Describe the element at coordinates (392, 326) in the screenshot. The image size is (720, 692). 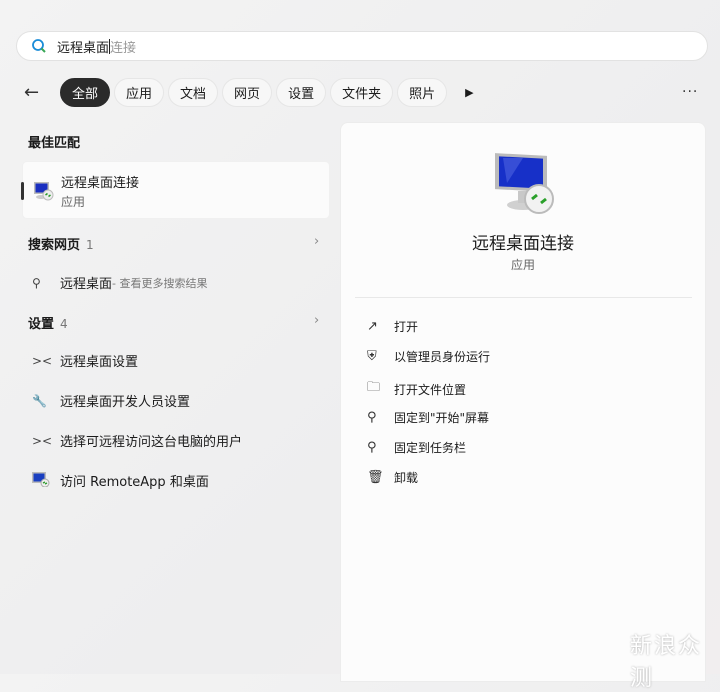
I see `action-open: ↗ 打开` at that location.